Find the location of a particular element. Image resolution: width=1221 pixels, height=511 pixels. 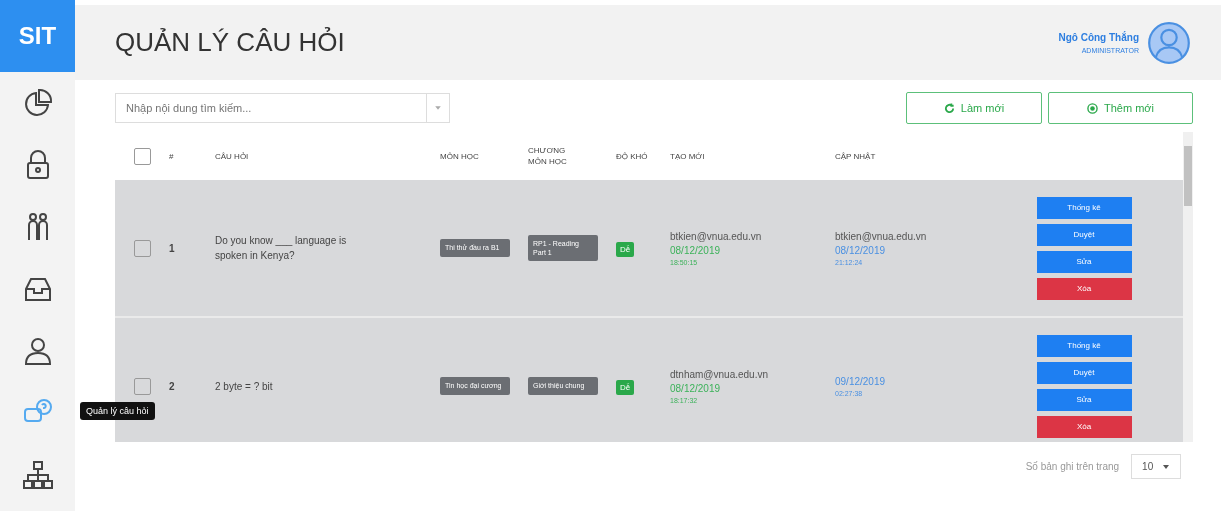

creator-email: dtnham@vnua.edu.vn is located at coordinates (719, 374).